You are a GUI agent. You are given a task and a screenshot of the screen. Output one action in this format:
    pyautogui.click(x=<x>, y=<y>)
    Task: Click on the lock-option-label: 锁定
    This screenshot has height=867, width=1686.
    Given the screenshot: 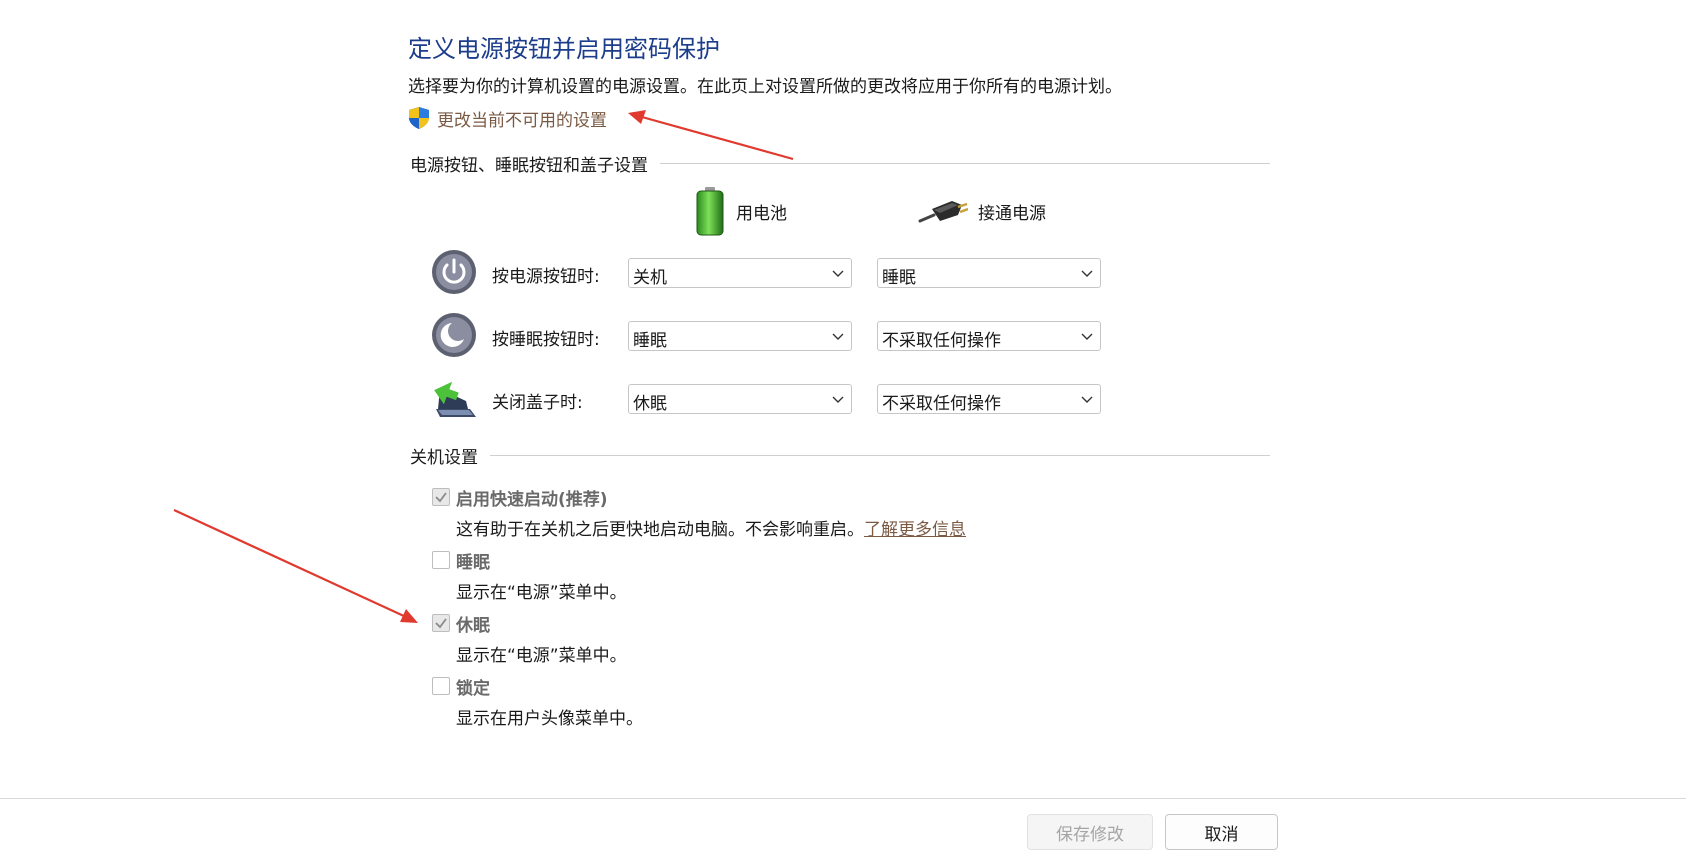 What is the action you would take?
    pyautogui.click(x=473, y=689)
    